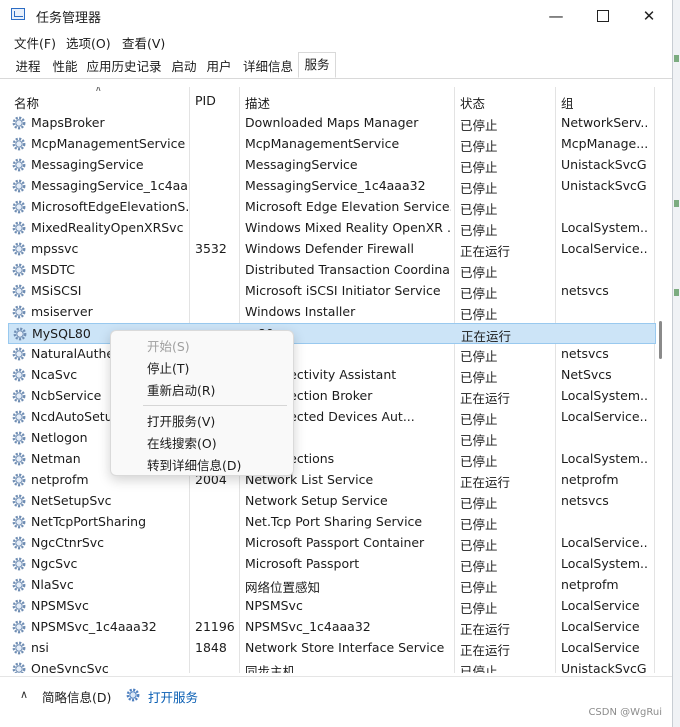 Image resolution: width=680 pixels, height=727 pixels. What do you see at coordinates (317, 65) in the screenshot?
I see `tab-services: 服务` at bounding box center [317, 65].